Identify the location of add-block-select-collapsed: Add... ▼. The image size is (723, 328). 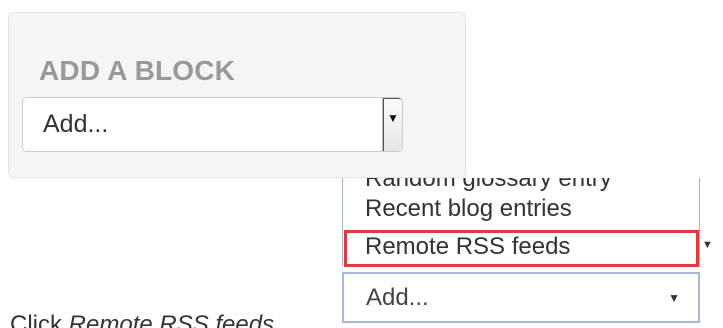
(521, 297).